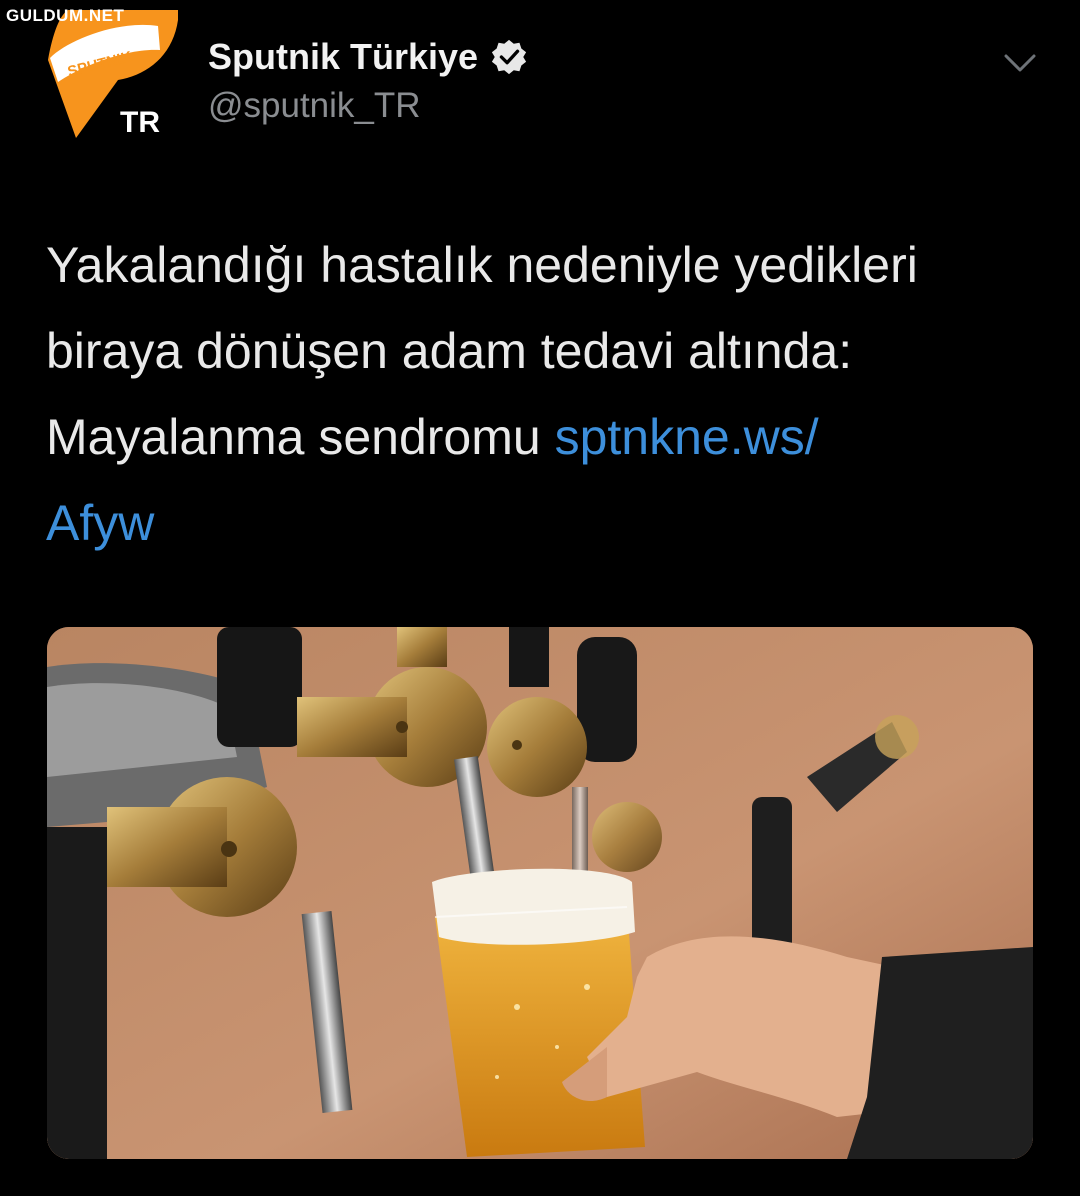 Image resolution: width=1080 pixels, height=1196 pixels. I want to click on avatar: SPUTNIK TR, so click(113, 77).